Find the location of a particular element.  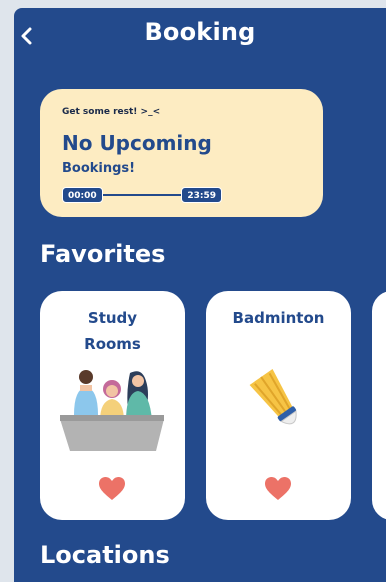

favorite-label: Study Rooms is located at coordinates (112, 331).